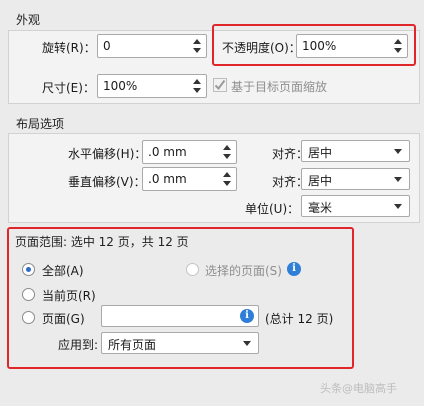 The height and width of the screenshot is (406, 424). Describe the element at coordinates (261, 48) in the screenshot. I see `opacity-label: 不透明度(O)：` at that location.